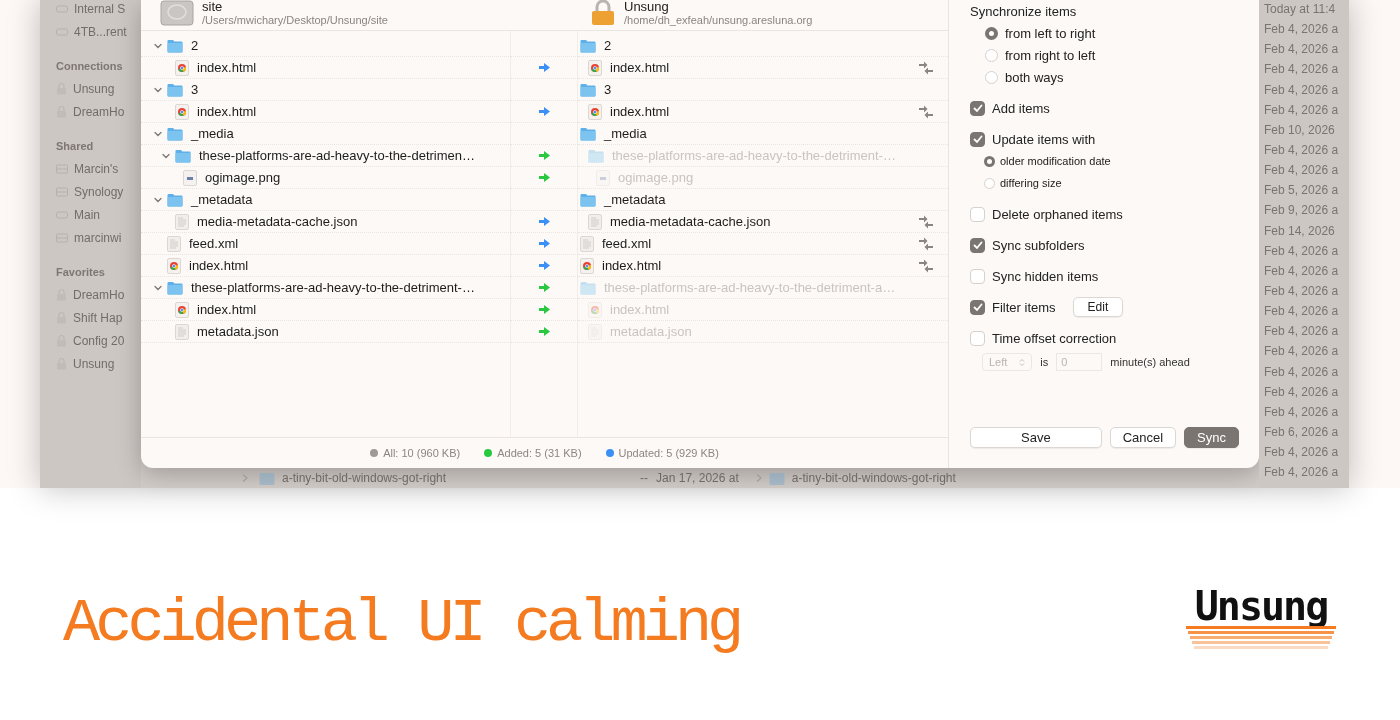  Describe the element at coordinates (245, 478) in the screenshot. I see `chevron-icon` at that location.